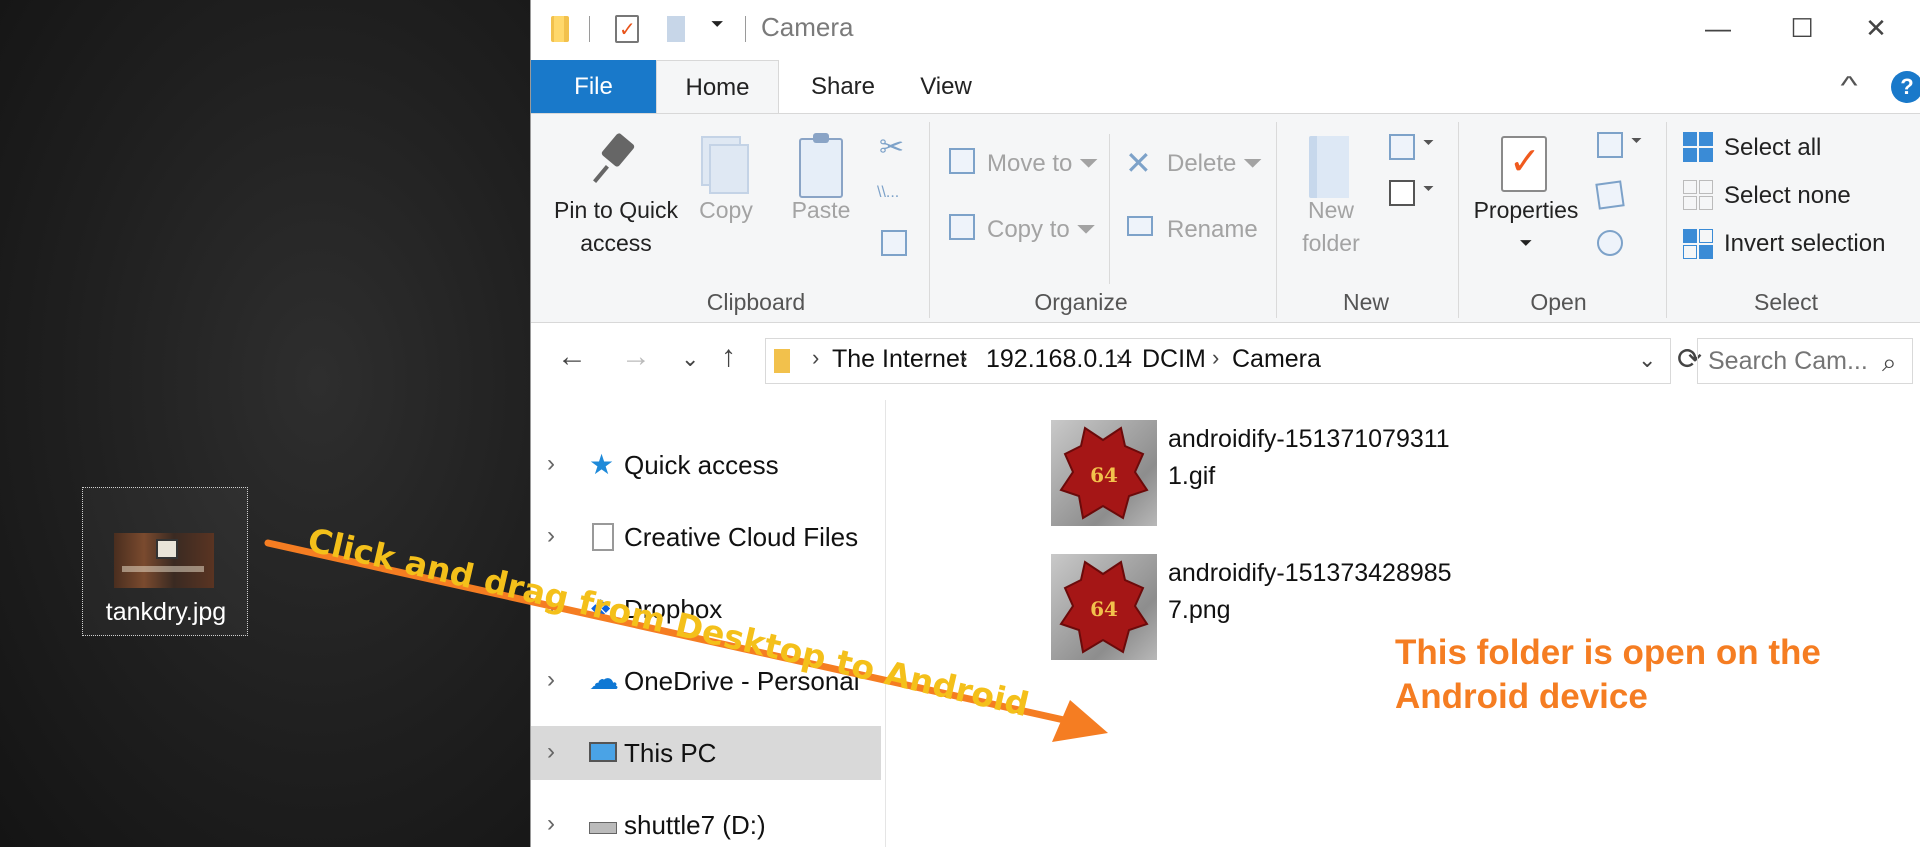 This screenshot has height=847, width=1920. I want to click on folder-note-line2: Android device, so click(1521, 696).